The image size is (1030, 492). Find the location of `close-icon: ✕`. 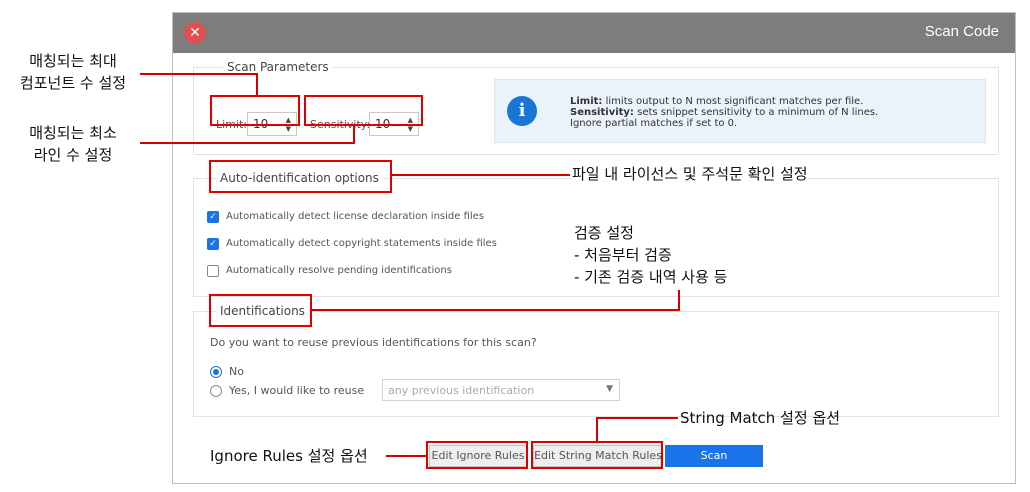

close-icon: ✕ is located at coordinates (195, 33).